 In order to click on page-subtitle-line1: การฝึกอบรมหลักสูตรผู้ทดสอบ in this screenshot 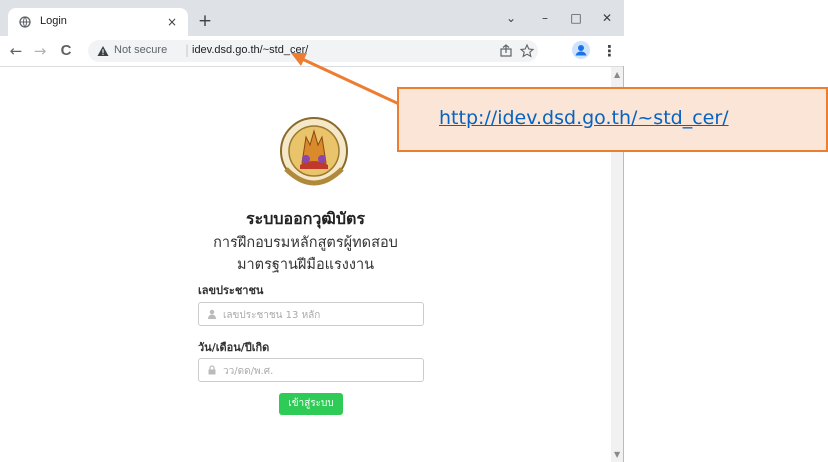, I will do `click(305, 243)`.